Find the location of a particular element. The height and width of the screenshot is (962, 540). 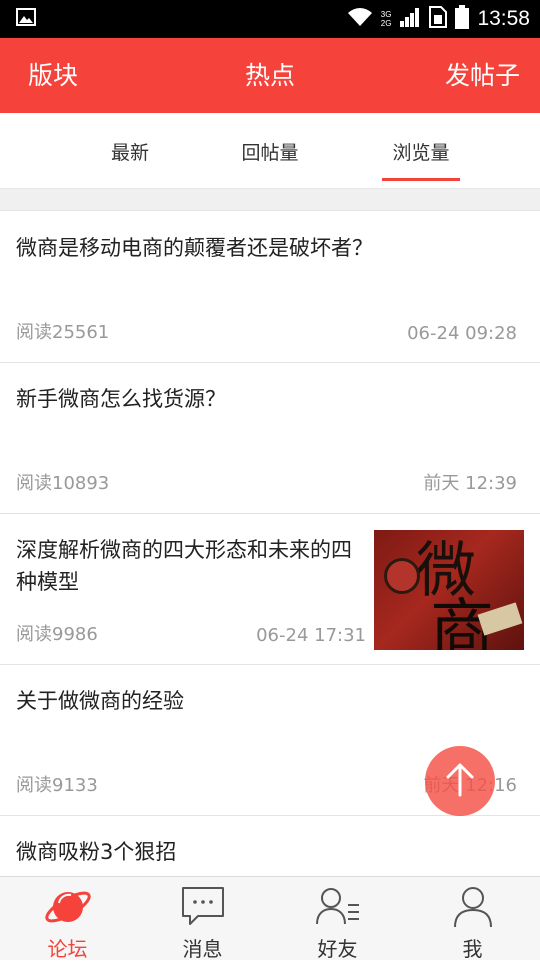

friends-list-icon is located at coordinates (338, 906).